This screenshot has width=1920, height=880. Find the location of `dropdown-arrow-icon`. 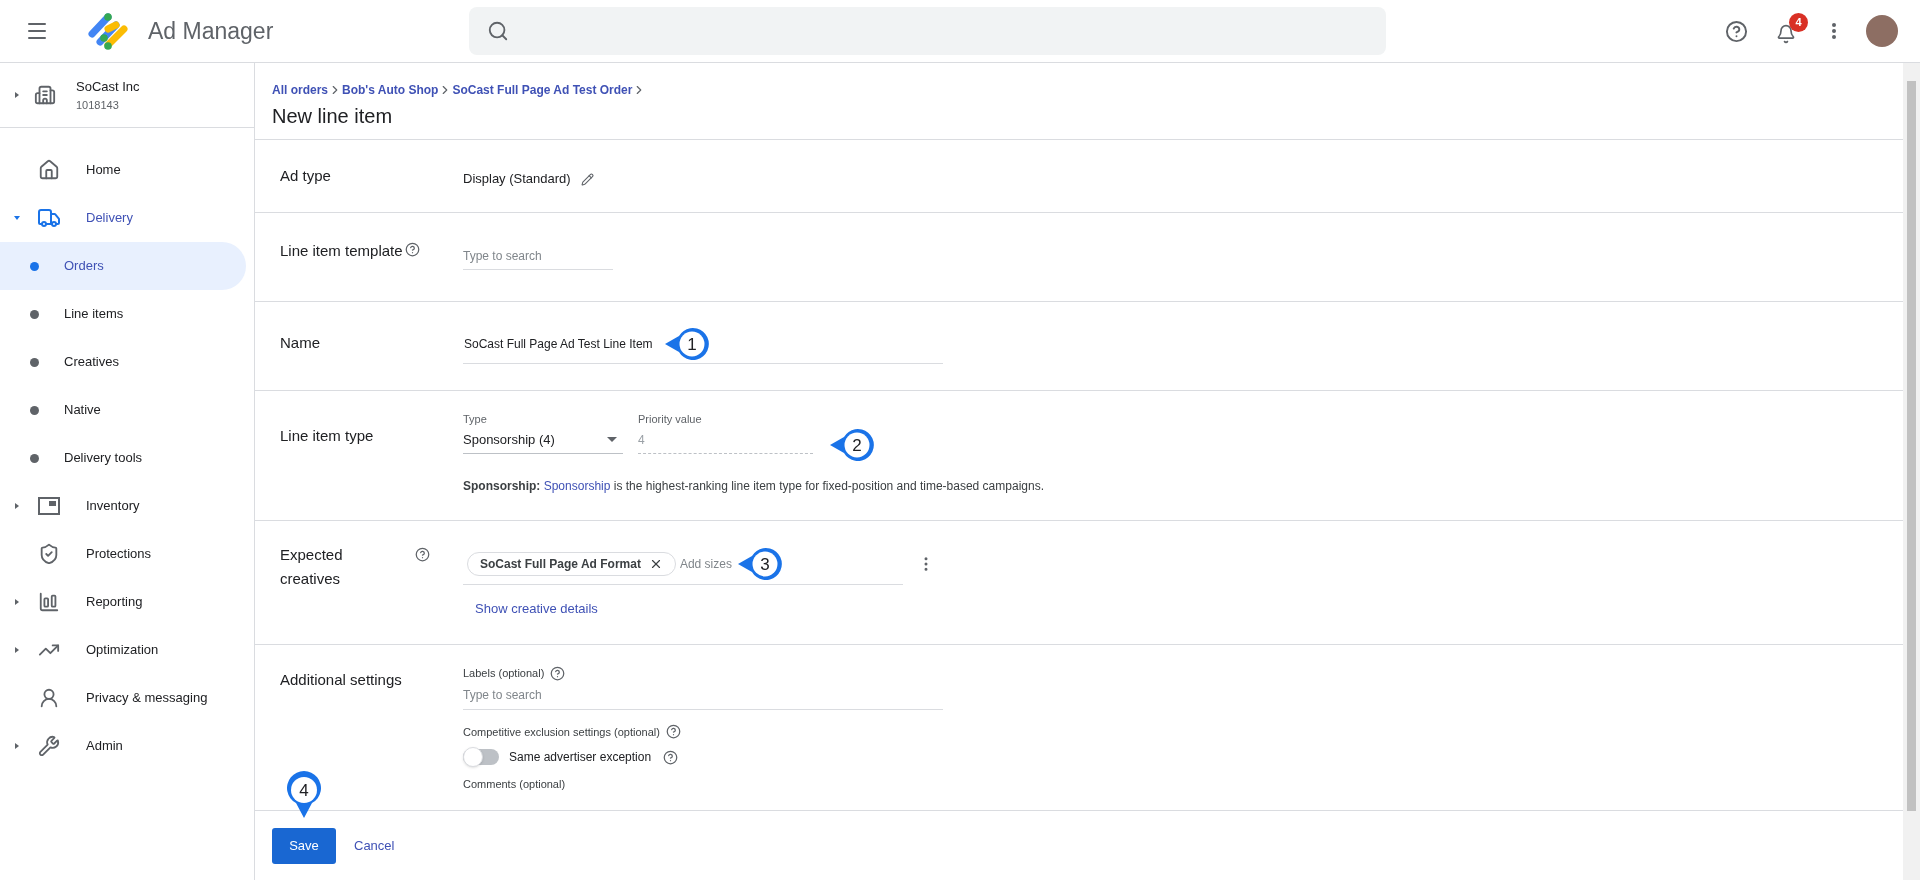

dropdown-arrow-icon is located at coordinates (612, 440).